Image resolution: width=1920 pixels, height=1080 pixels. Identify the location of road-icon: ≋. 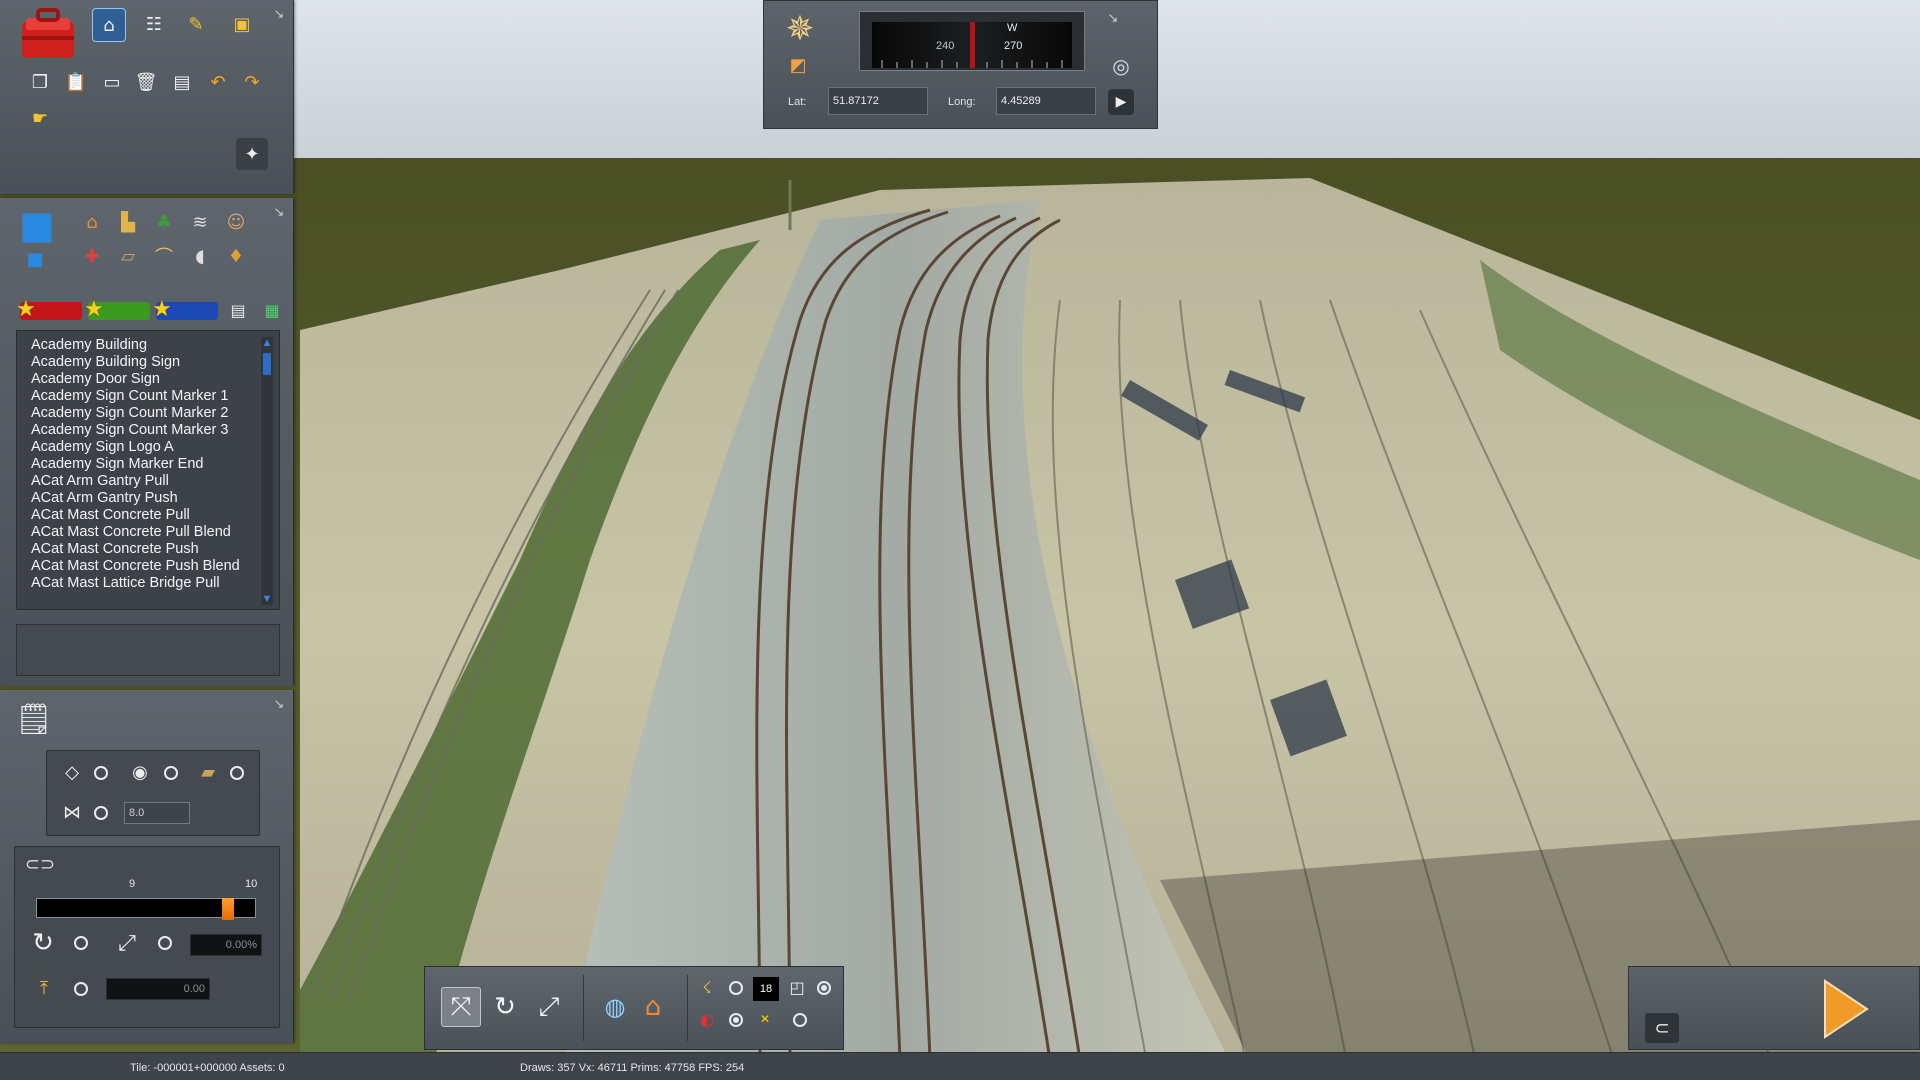
(200, 222).